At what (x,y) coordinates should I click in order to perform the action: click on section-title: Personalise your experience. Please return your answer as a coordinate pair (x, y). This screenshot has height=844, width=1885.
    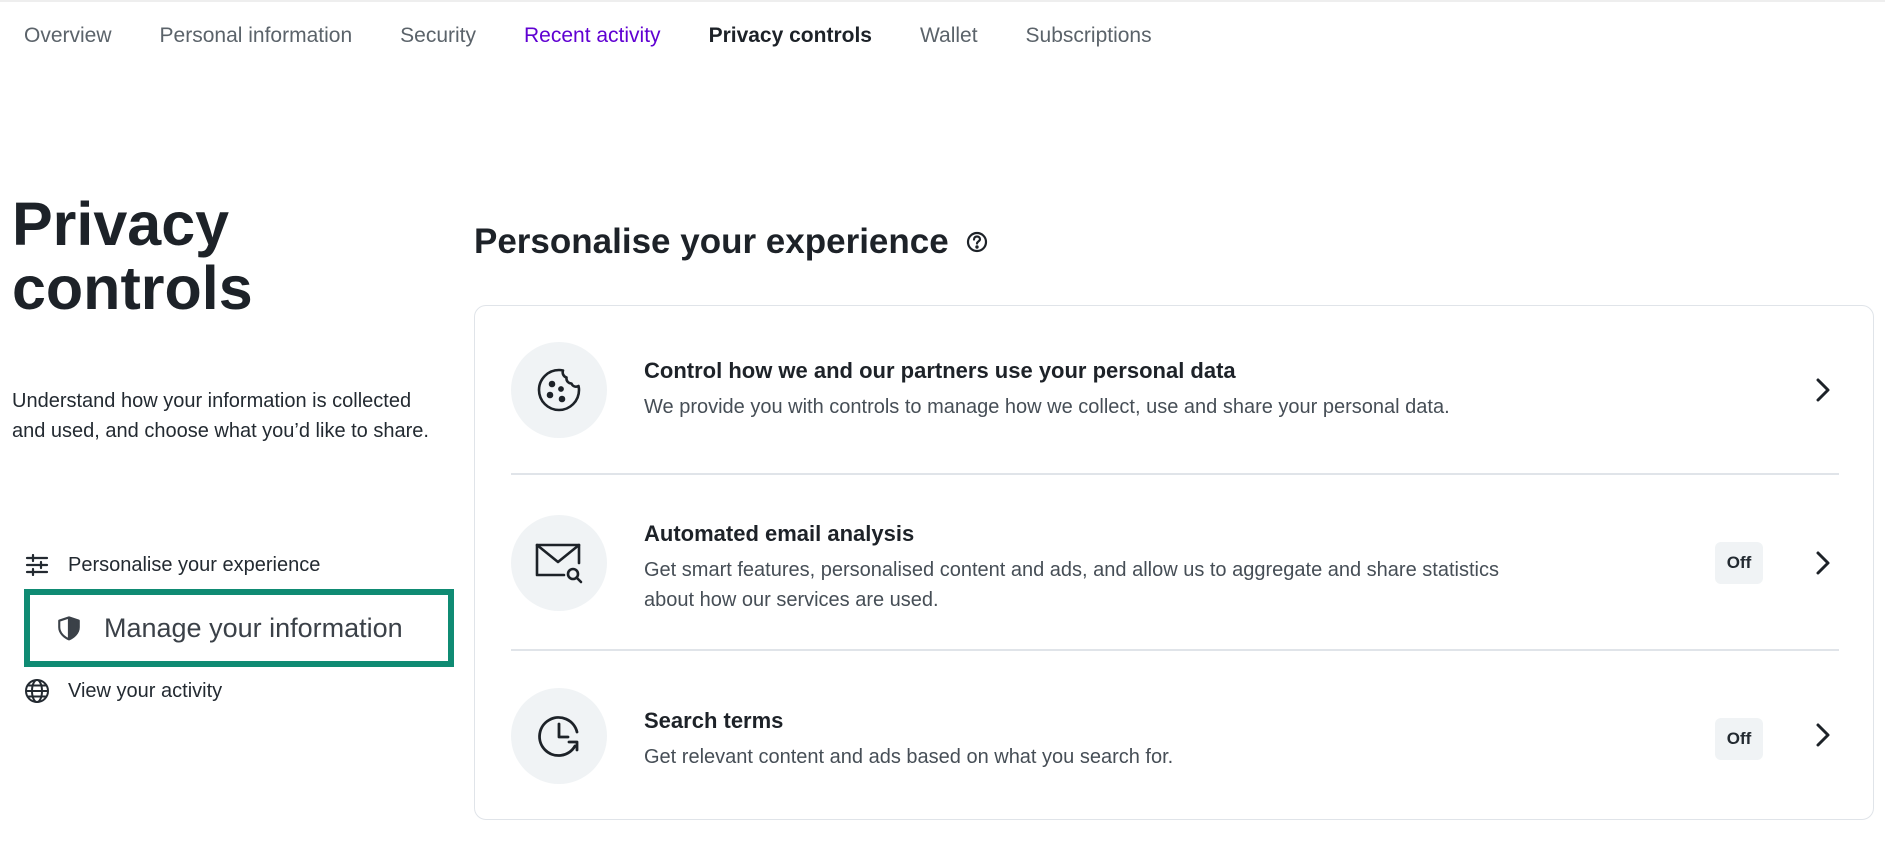
    Looking at the image, I should click on (731, 242).